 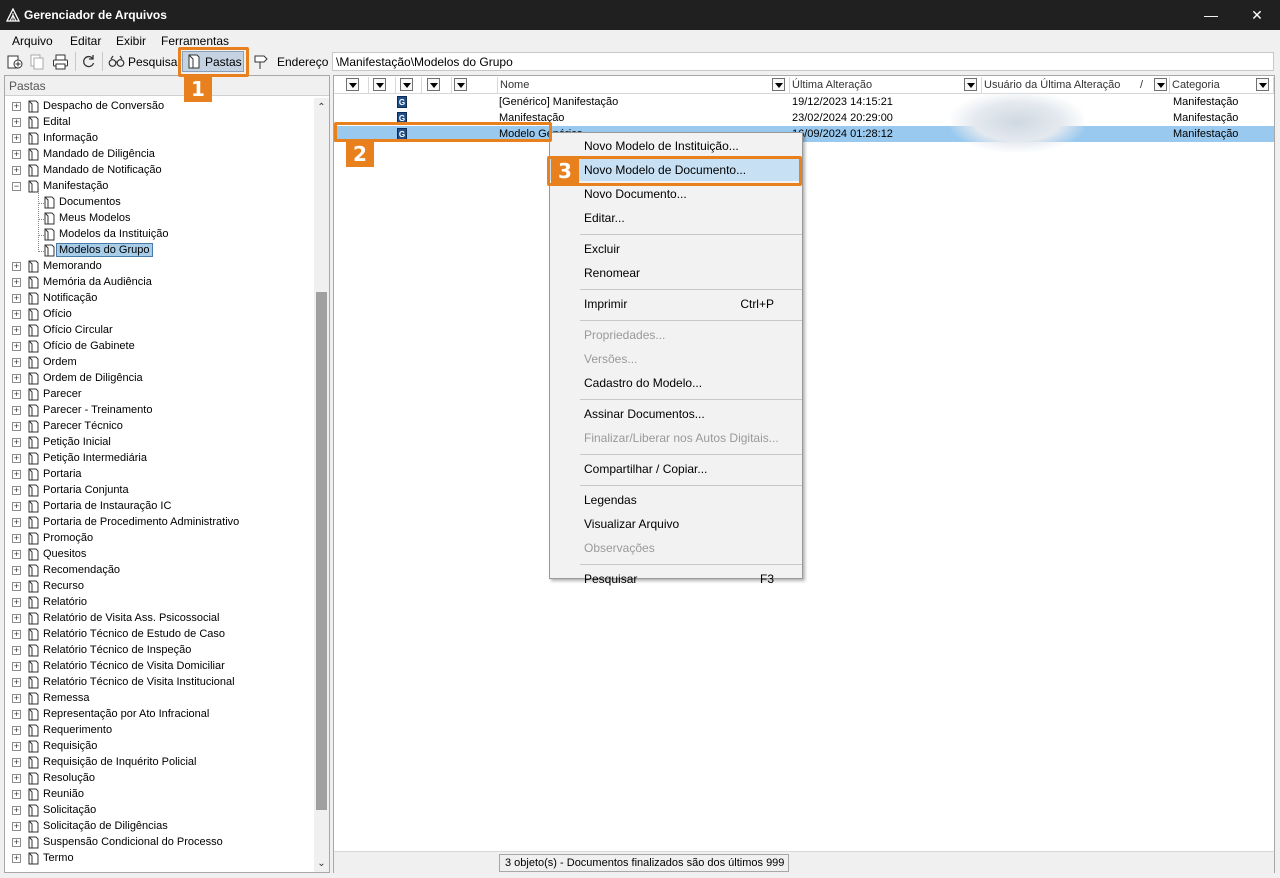 I want to click on binoculars-icon, so click(x=116, y=61).